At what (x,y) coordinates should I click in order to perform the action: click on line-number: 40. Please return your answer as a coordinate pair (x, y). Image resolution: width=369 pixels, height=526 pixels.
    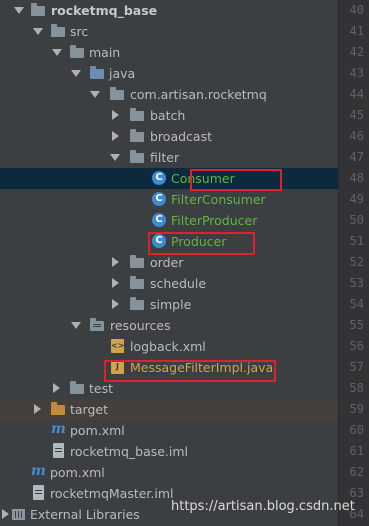
    Looking at the image, I should click on (356, 10).